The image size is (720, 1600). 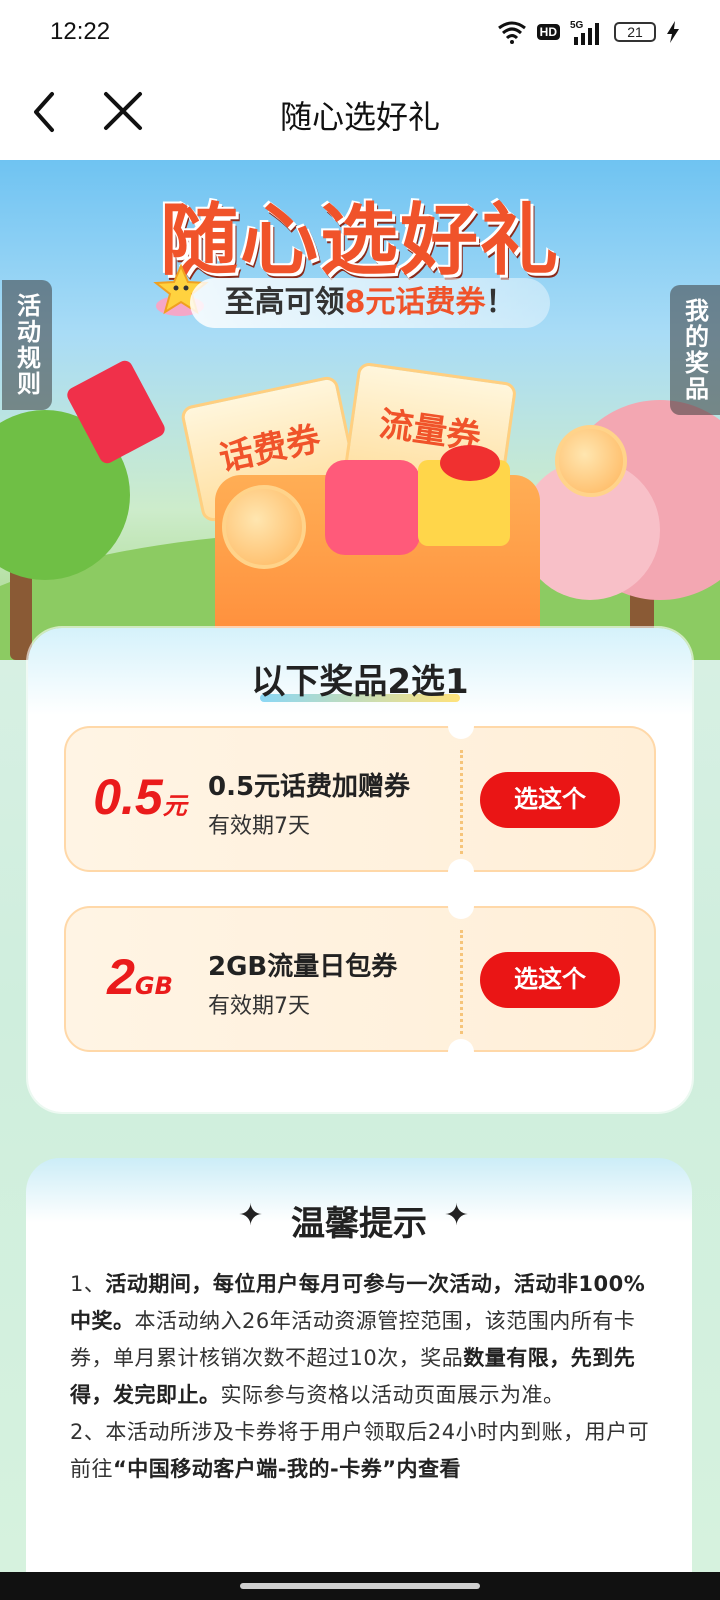 I want to click on sparkle-icon: ✦, so click(x=457, y=1215).